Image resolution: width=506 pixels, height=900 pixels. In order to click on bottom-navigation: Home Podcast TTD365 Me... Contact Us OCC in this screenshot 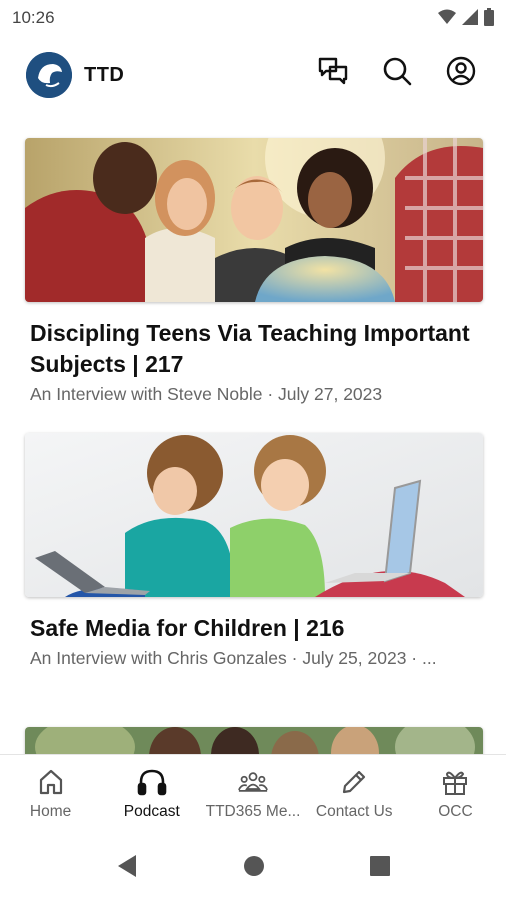, I will do `click(253, 794)`.